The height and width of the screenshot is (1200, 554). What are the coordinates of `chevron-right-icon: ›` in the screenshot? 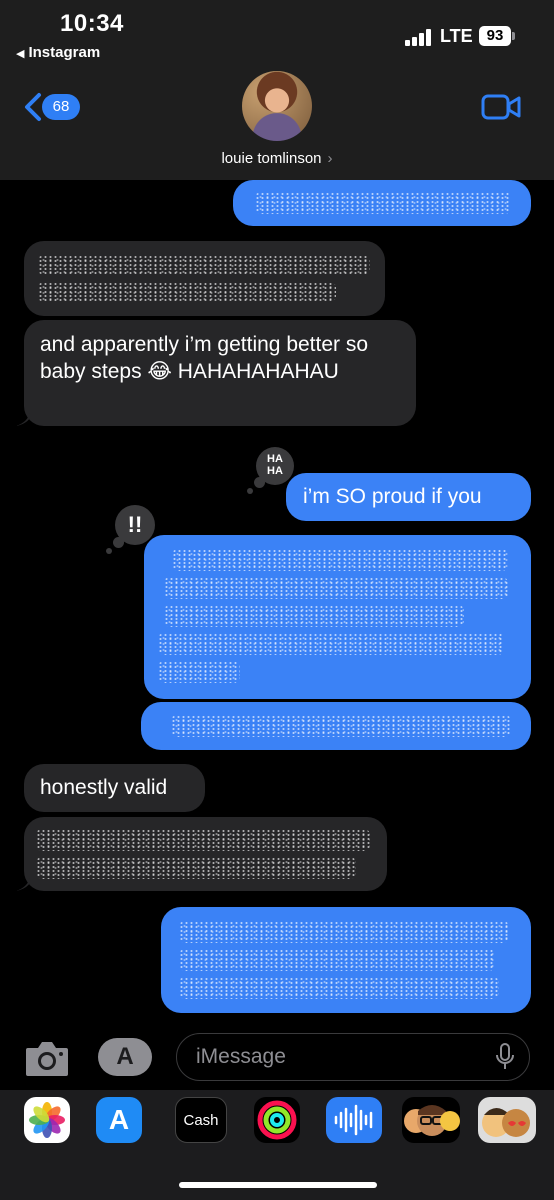 It's located at (330, 158).